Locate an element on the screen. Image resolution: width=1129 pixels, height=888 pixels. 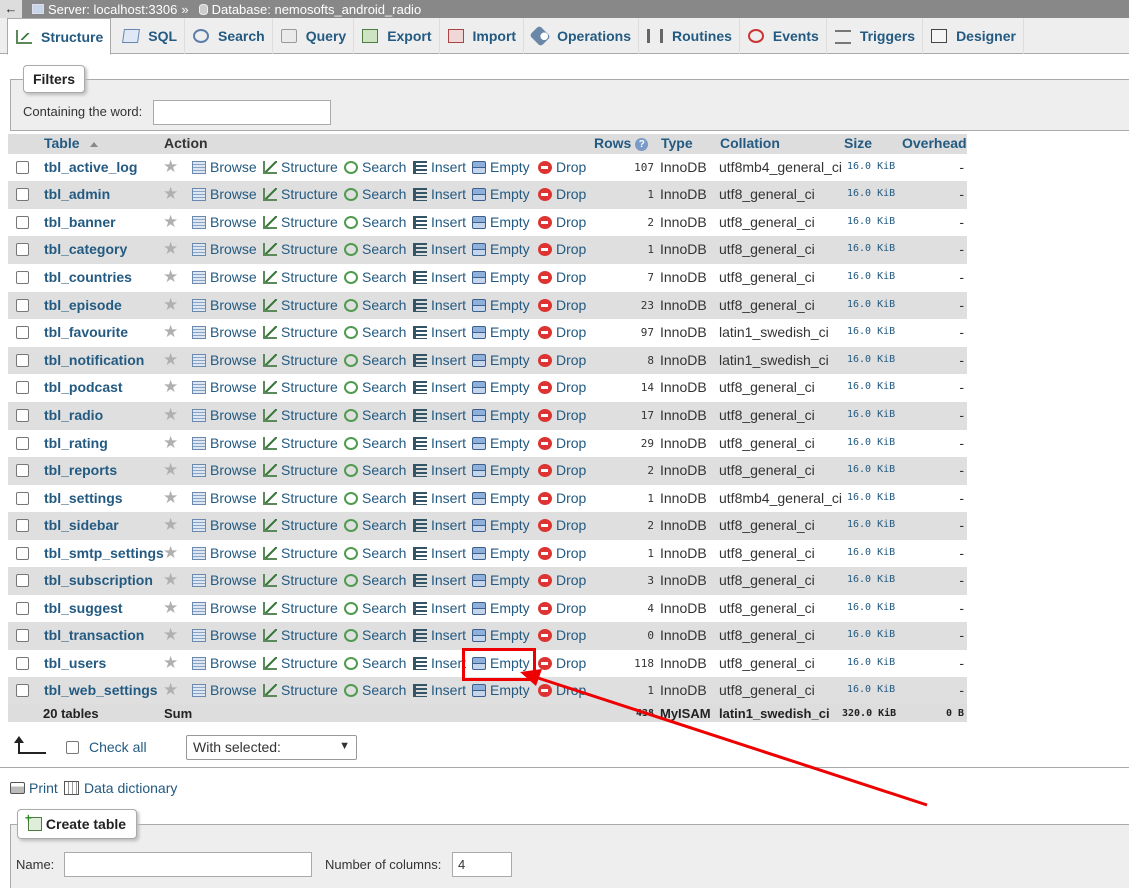
annotation-arrow is located at coordinates (724, 738).